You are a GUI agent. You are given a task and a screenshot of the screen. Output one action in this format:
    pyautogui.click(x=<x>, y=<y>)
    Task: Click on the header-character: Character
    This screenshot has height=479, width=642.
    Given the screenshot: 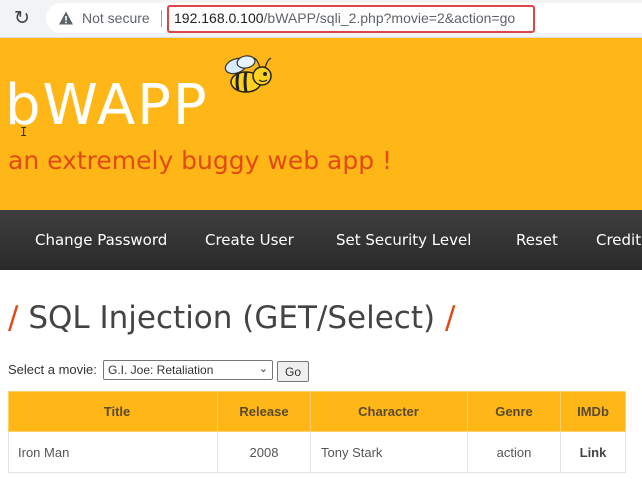 What is the action you would take?
    pyautogui.click(x=389, y=411)
    